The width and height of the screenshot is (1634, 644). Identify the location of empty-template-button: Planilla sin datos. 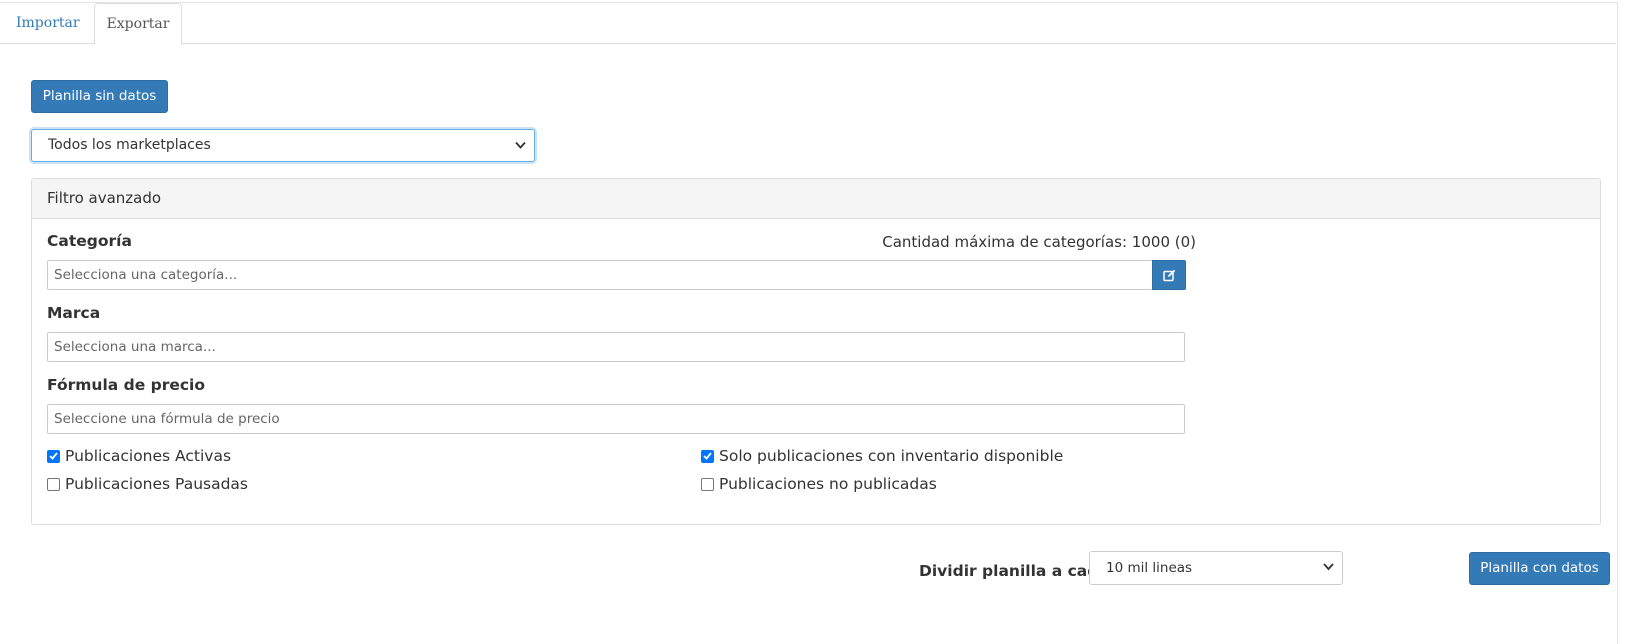
(99, 96).